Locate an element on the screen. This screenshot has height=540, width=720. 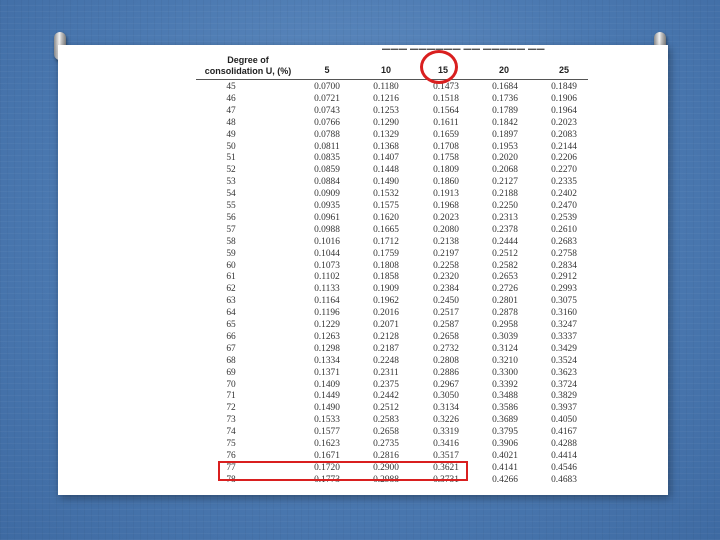
time-factor-cell: 0.1809 is located at coordinates (446, 170).